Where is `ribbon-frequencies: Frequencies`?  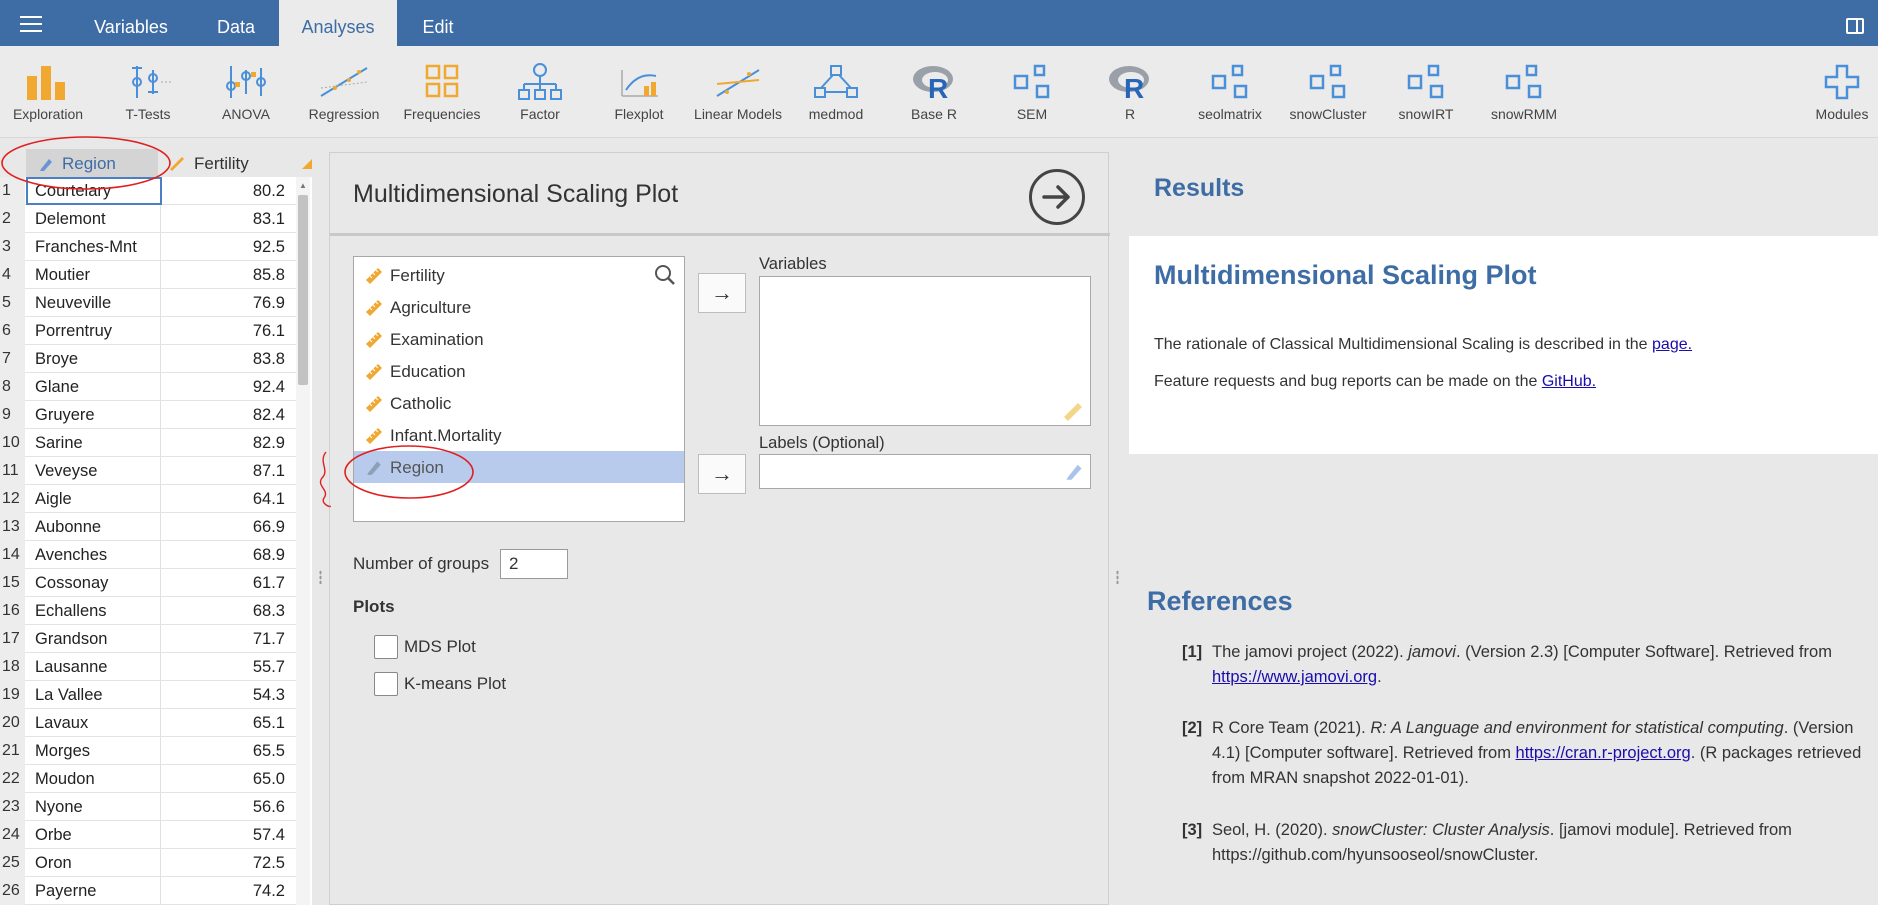
ribbon-frequencies: Frequencies is located at coordinates (442, 92).